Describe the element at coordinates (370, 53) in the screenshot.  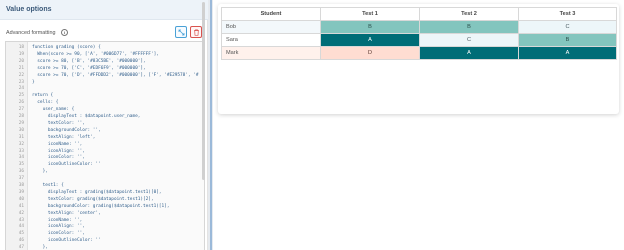
I see `grade-cell: D` at that location.